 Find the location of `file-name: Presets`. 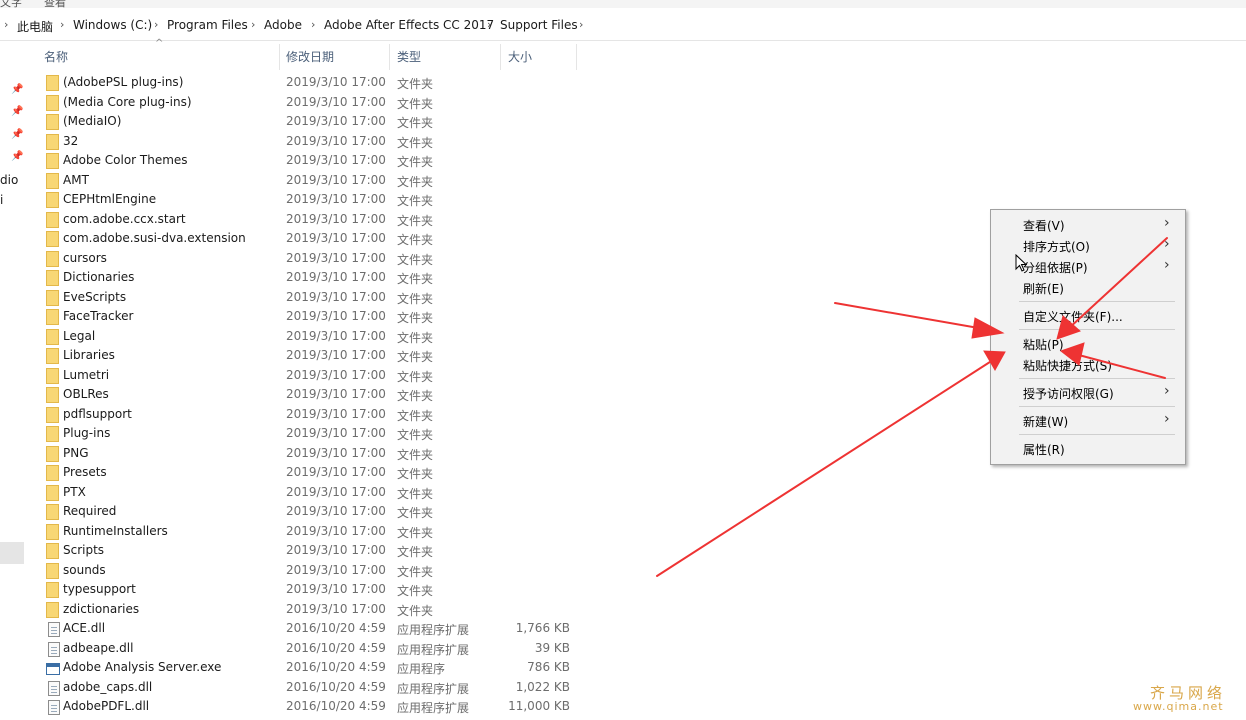

file-name: Presets is located at coordinates (85, 472).